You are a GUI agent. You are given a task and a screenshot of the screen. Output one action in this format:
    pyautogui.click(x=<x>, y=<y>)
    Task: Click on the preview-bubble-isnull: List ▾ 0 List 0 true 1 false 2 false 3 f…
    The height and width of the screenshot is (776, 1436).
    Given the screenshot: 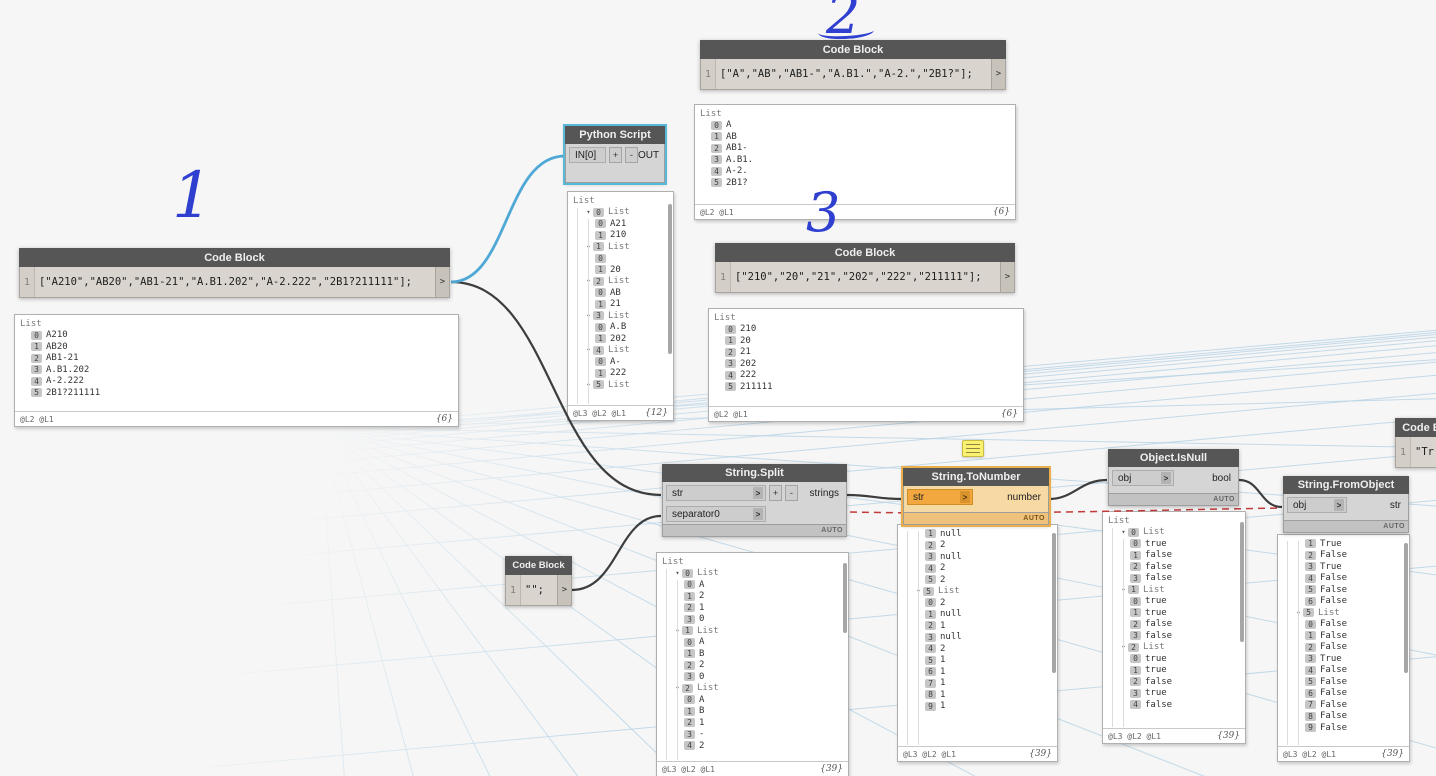 What is the action you would take?
    pyautogui.click(x=1174, y=627)
    